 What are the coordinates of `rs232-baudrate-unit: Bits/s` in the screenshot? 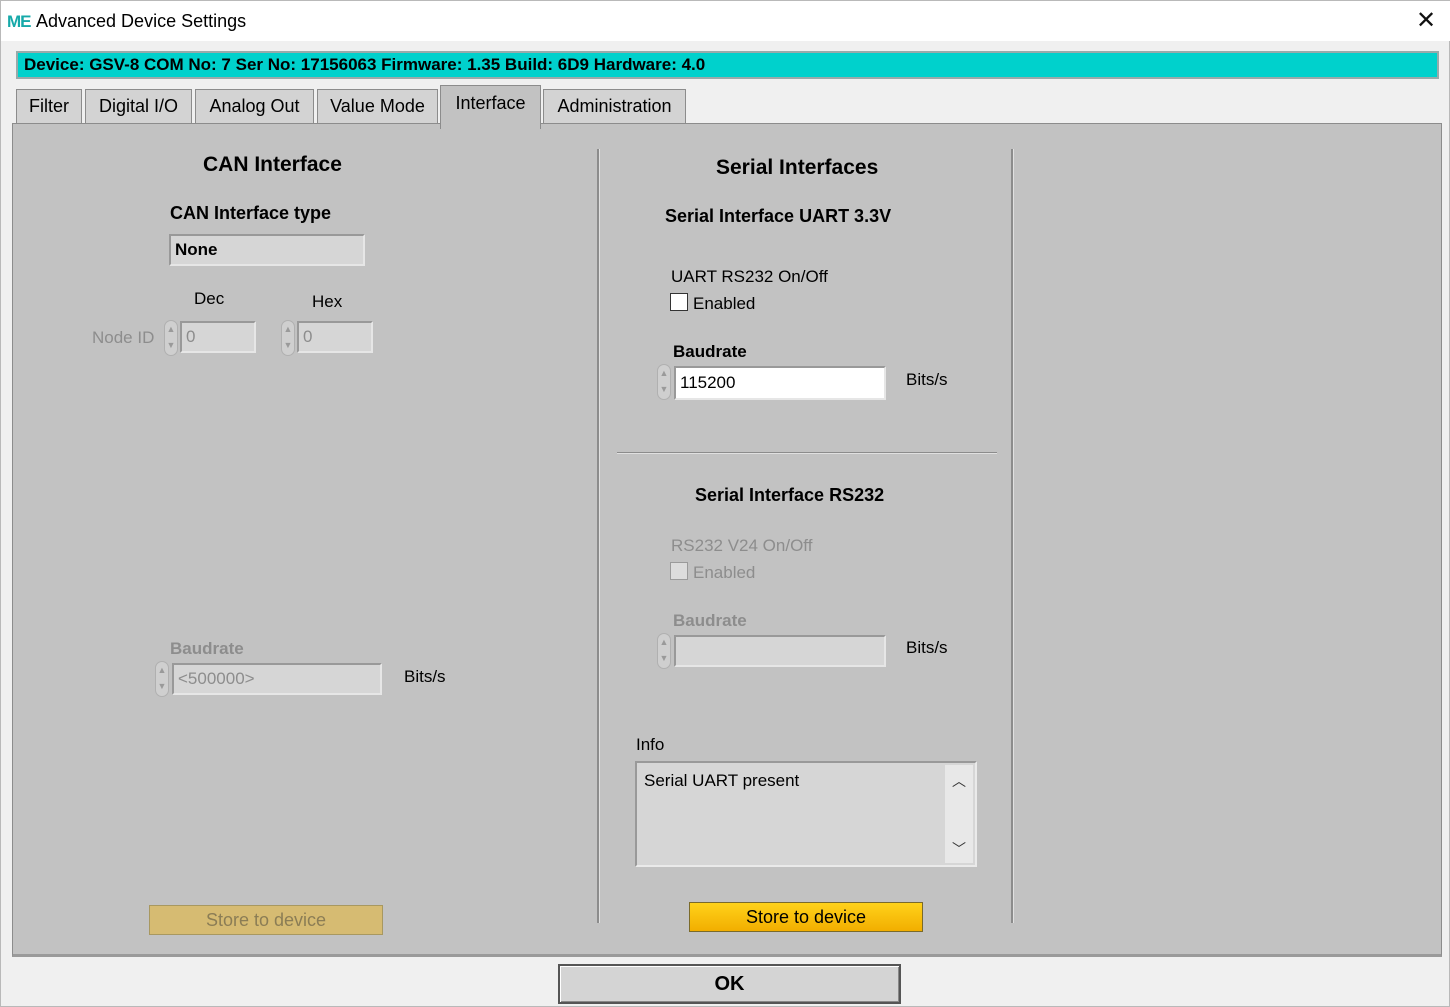 It's located at (927, 647).